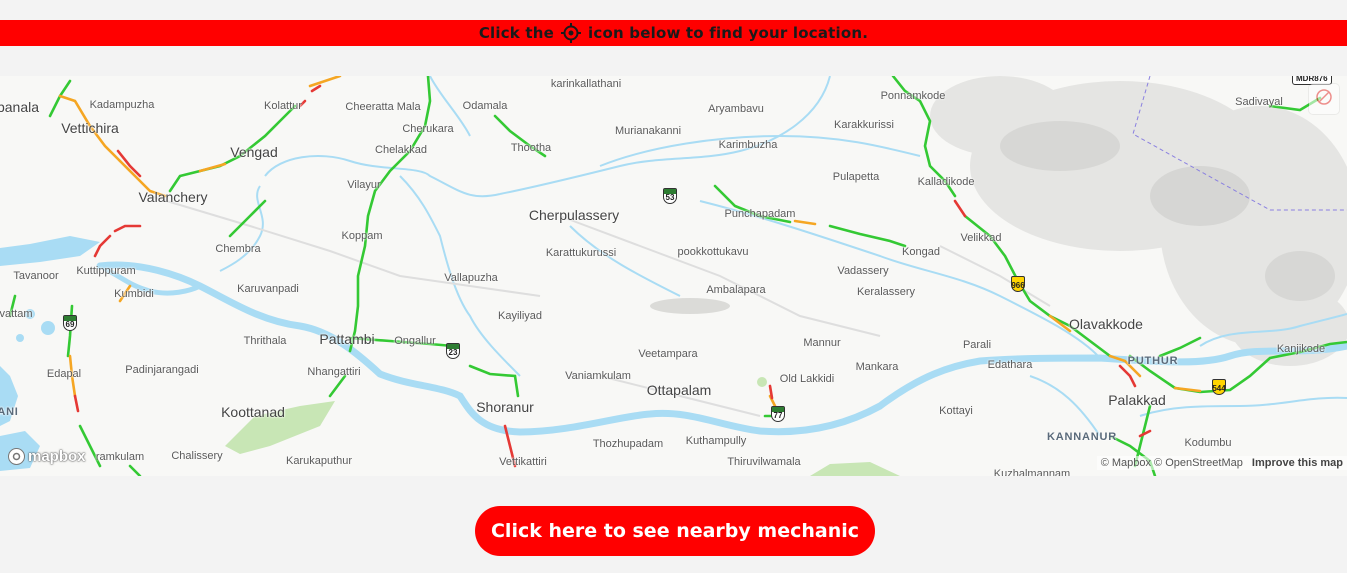 The width and height of the screenshot is (1347, 573). Describe the element at coordinates (863, 271) in the screenshot. I see `place-label: Vadassery` at that location.